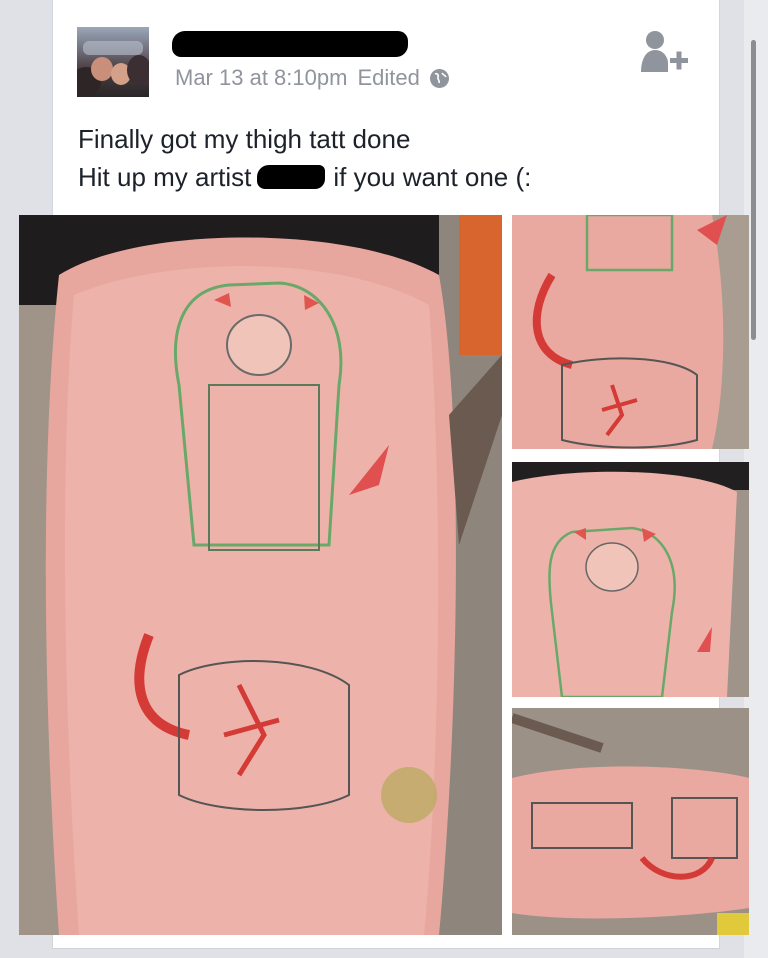  I want to click on post-text-line-2-end: if you want one (:, so click(432, 177).